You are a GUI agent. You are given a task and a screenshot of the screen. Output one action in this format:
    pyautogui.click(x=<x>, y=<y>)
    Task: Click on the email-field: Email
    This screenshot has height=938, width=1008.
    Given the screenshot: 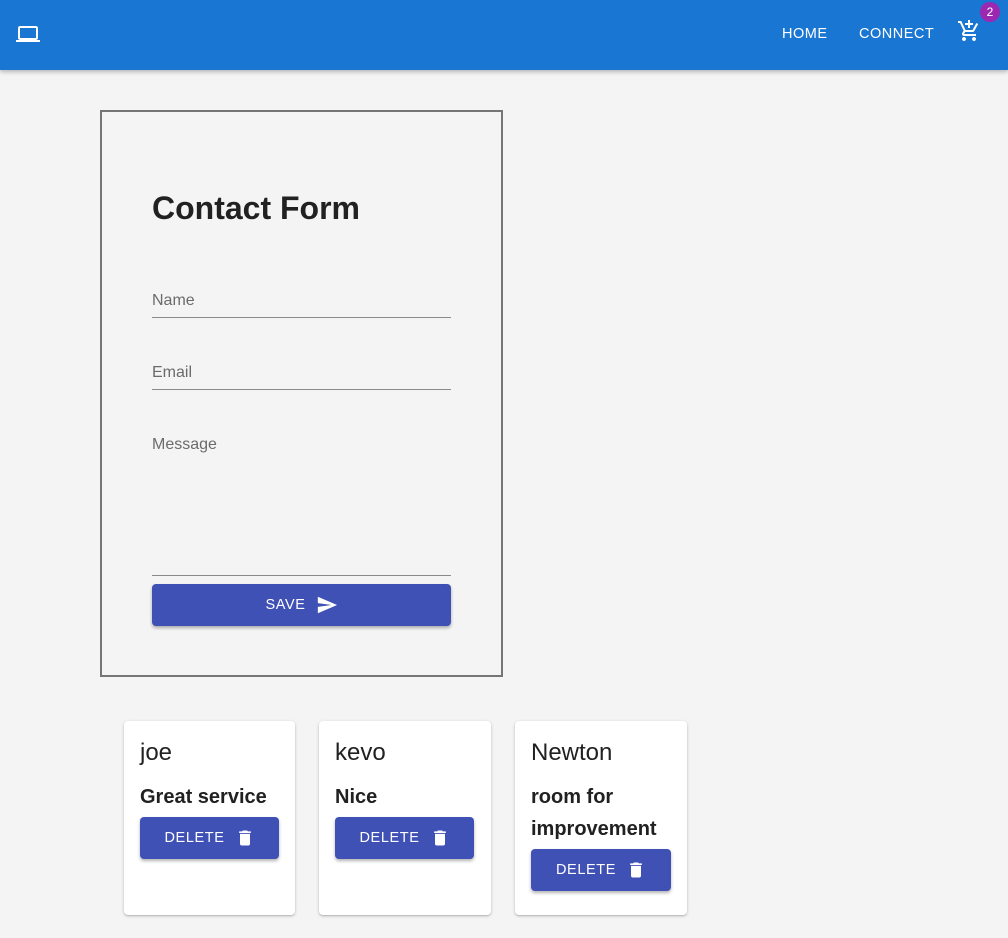 What is the action you would take?
    pyautogui.click(x=301, y=377)
    